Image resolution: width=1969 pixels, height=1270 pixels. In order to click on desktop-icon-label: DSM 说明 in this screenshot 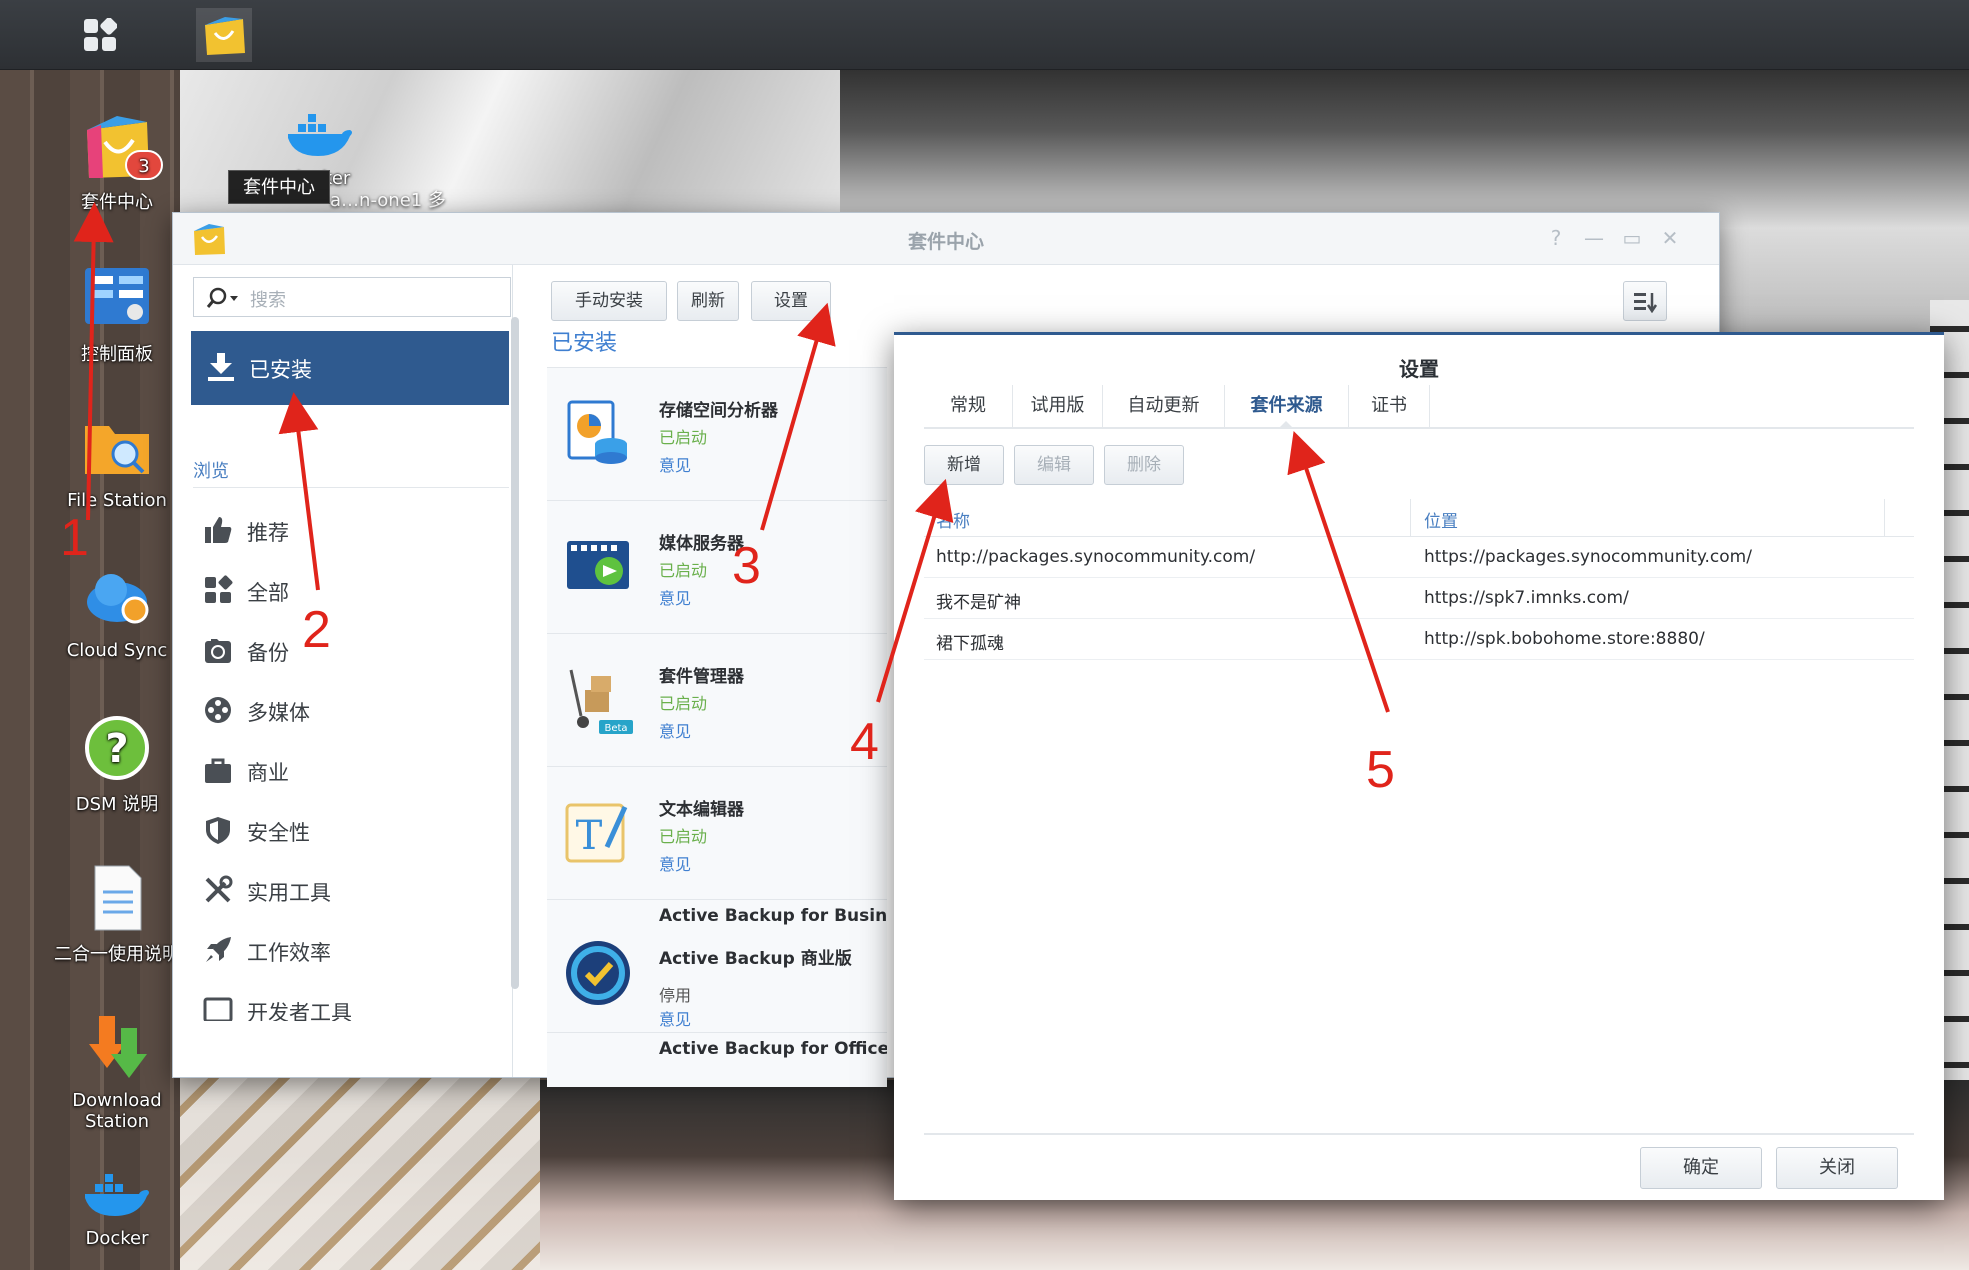, I will do `click(117, 804)`.